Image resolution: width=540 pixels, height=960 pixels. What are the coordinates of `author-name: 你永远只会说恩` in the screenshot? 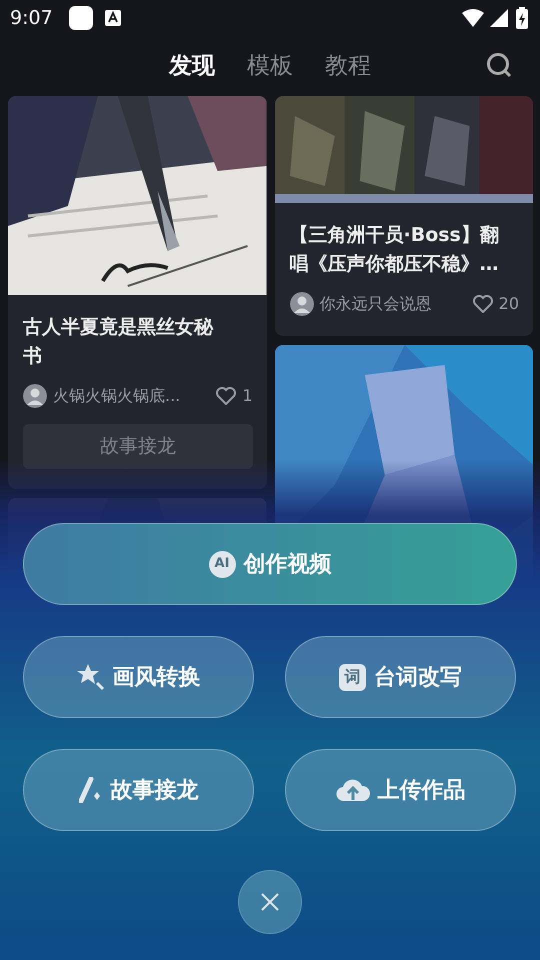 It's located at (376, 304).